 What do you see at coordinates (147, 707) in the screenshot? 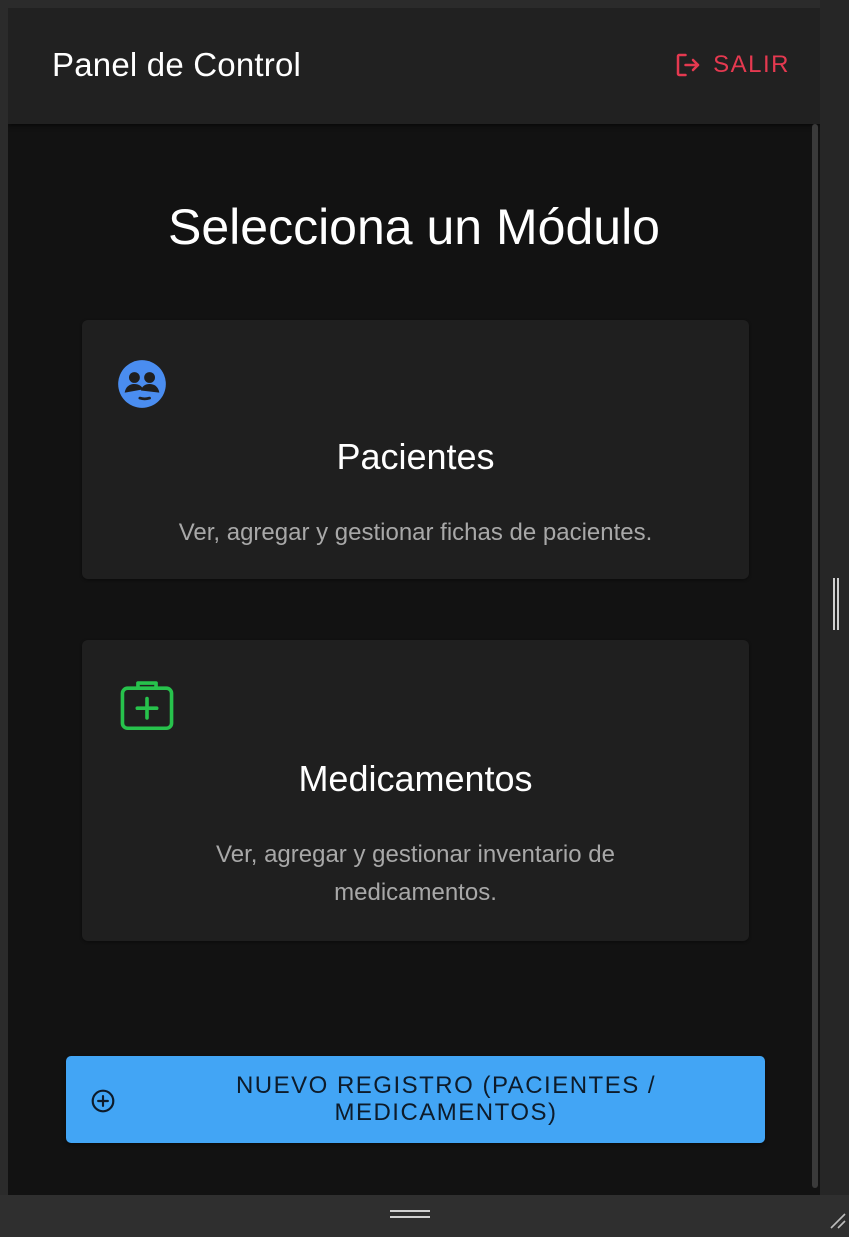
I see `medical-kit-icon` at bounding box center [147, 707].